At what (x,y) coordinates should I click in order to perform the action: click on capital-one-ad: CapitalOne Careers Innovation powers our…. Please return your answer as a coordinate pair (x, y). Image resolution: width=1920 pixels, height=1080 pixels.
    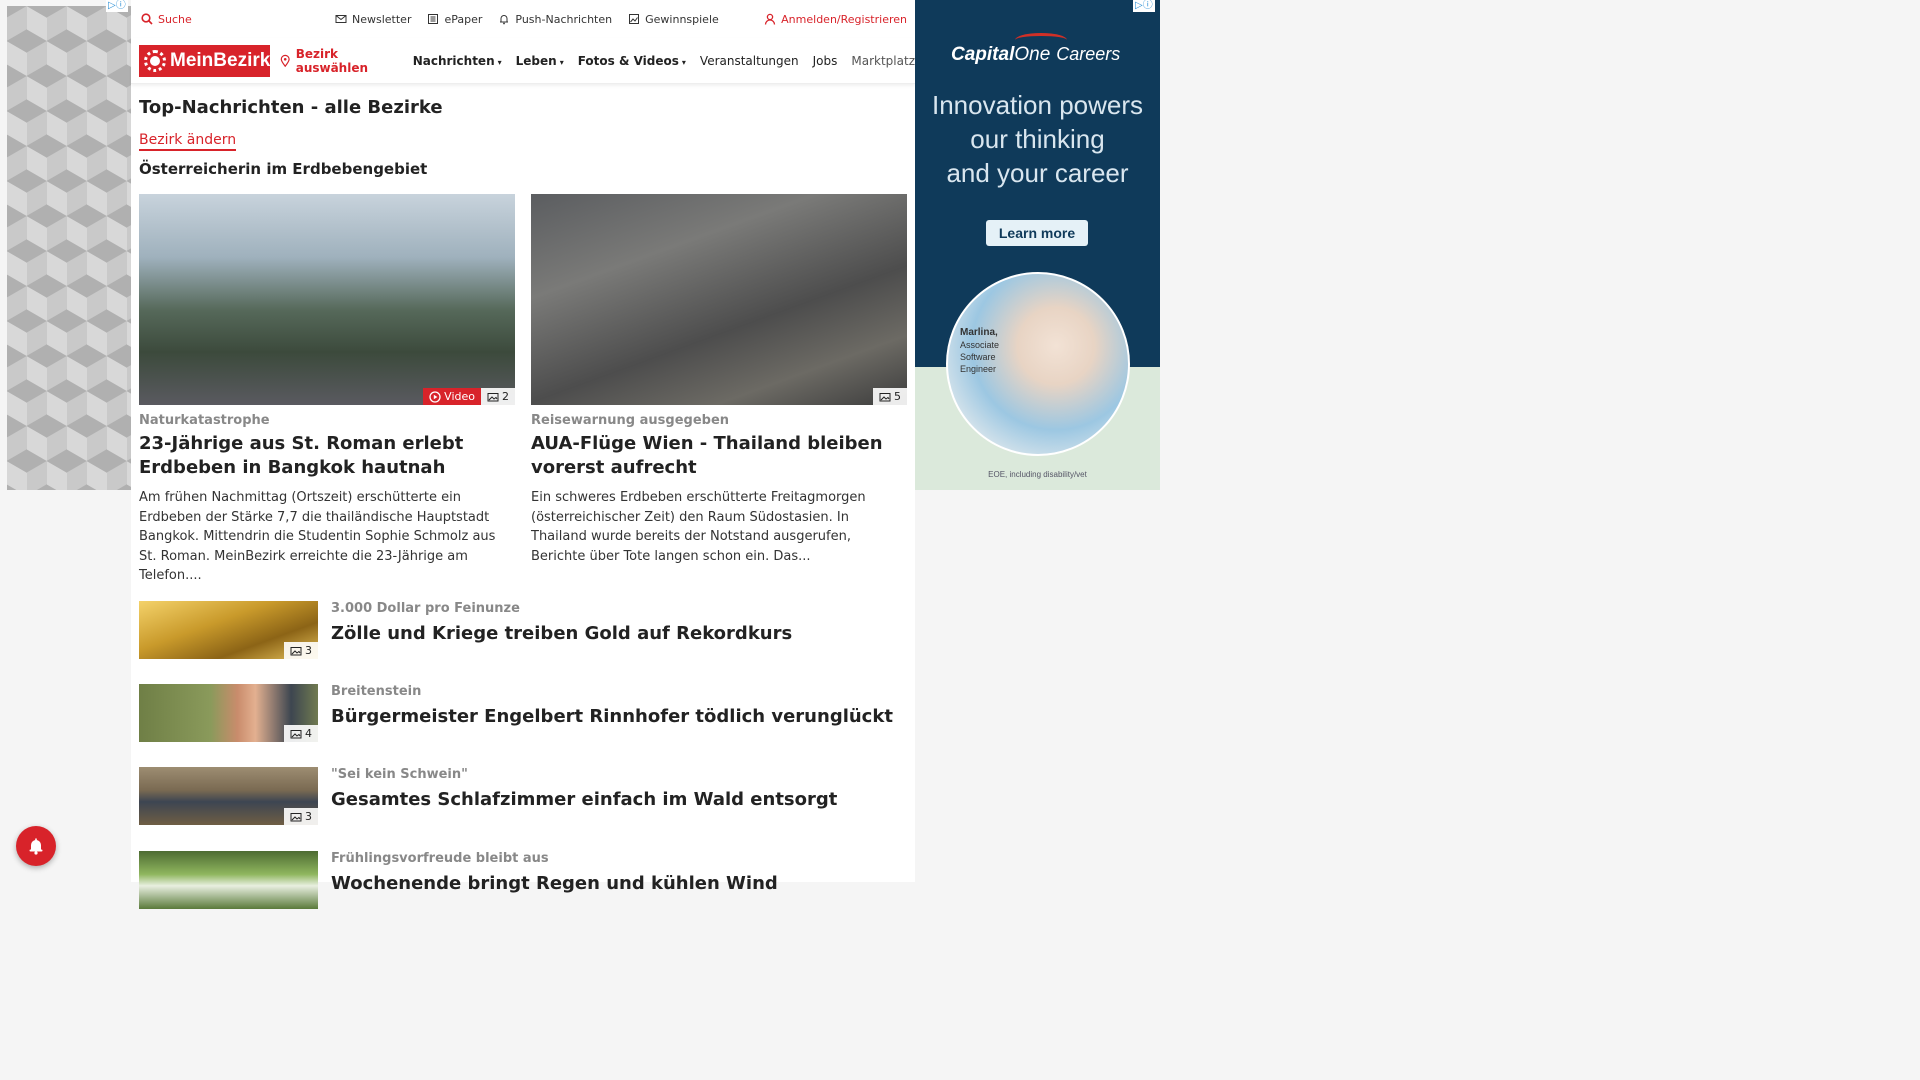
    Looking at the image, I should click on (1037, 245).